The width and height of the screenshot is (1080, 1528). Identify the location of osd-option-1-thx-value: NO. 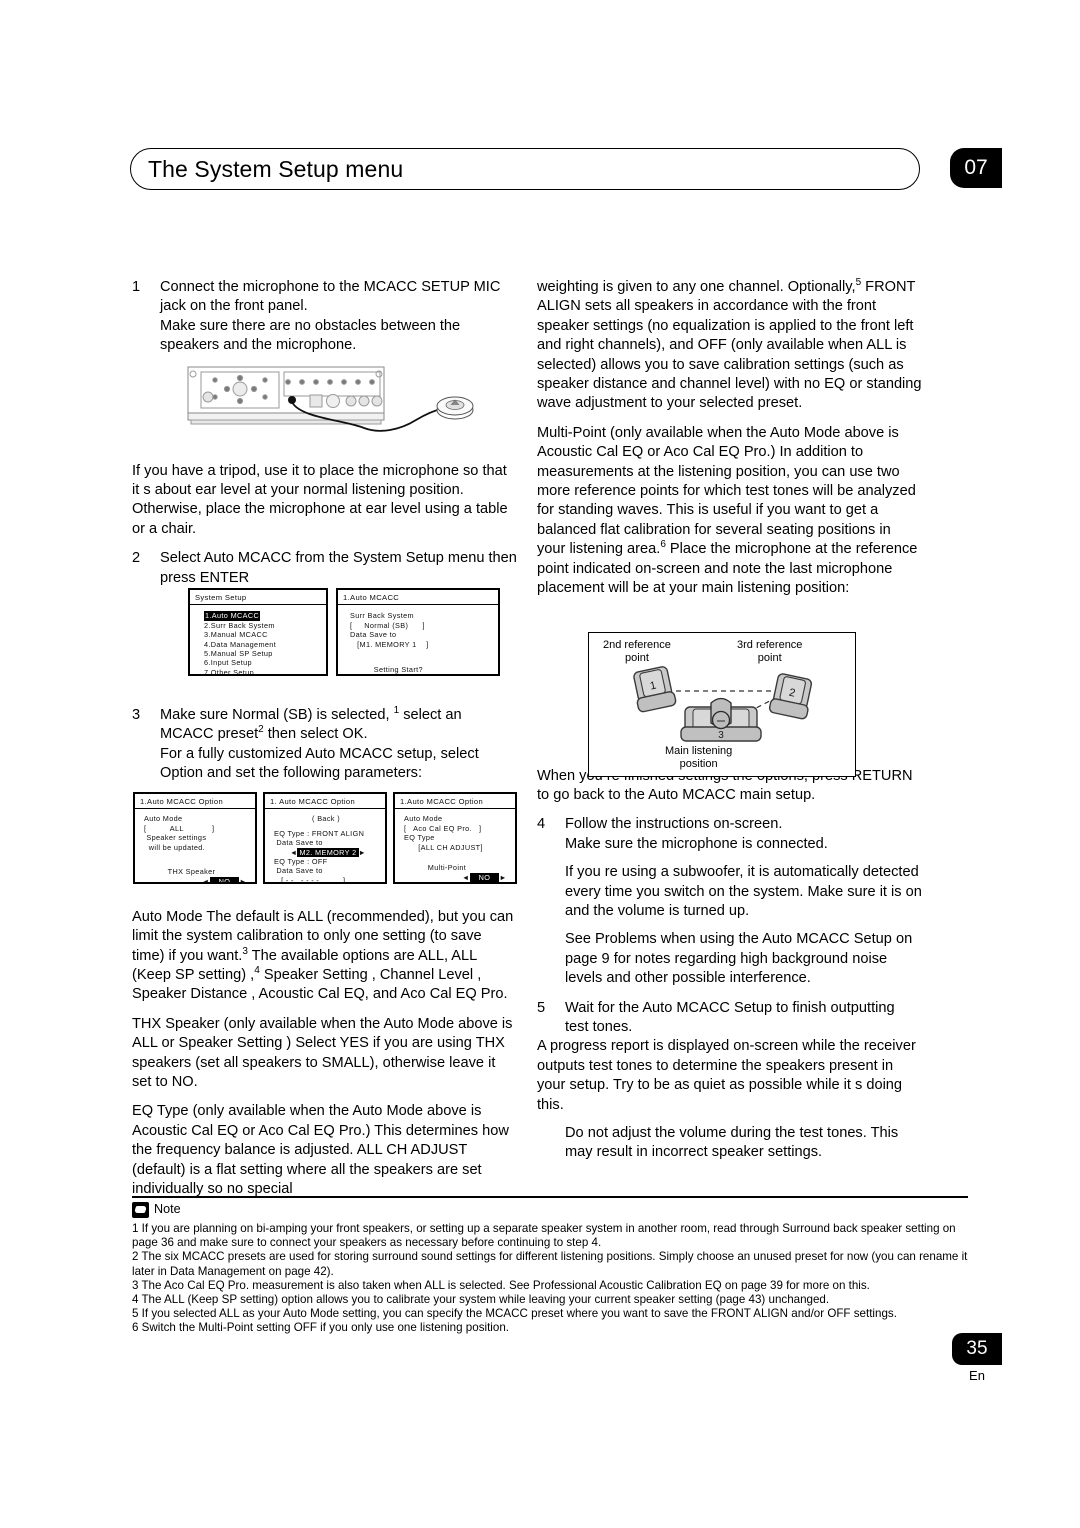
(224, 879).